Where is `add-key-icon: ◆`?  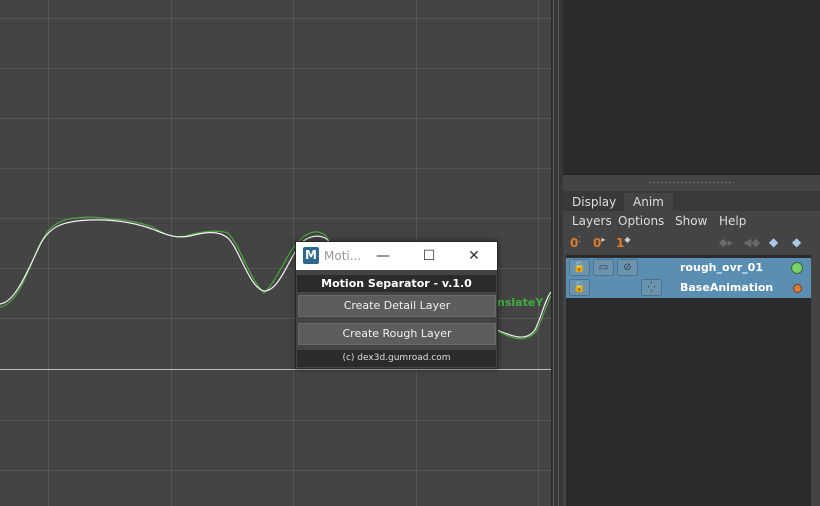 add-key-icon: ◆ is located at coordinates (773, 242).